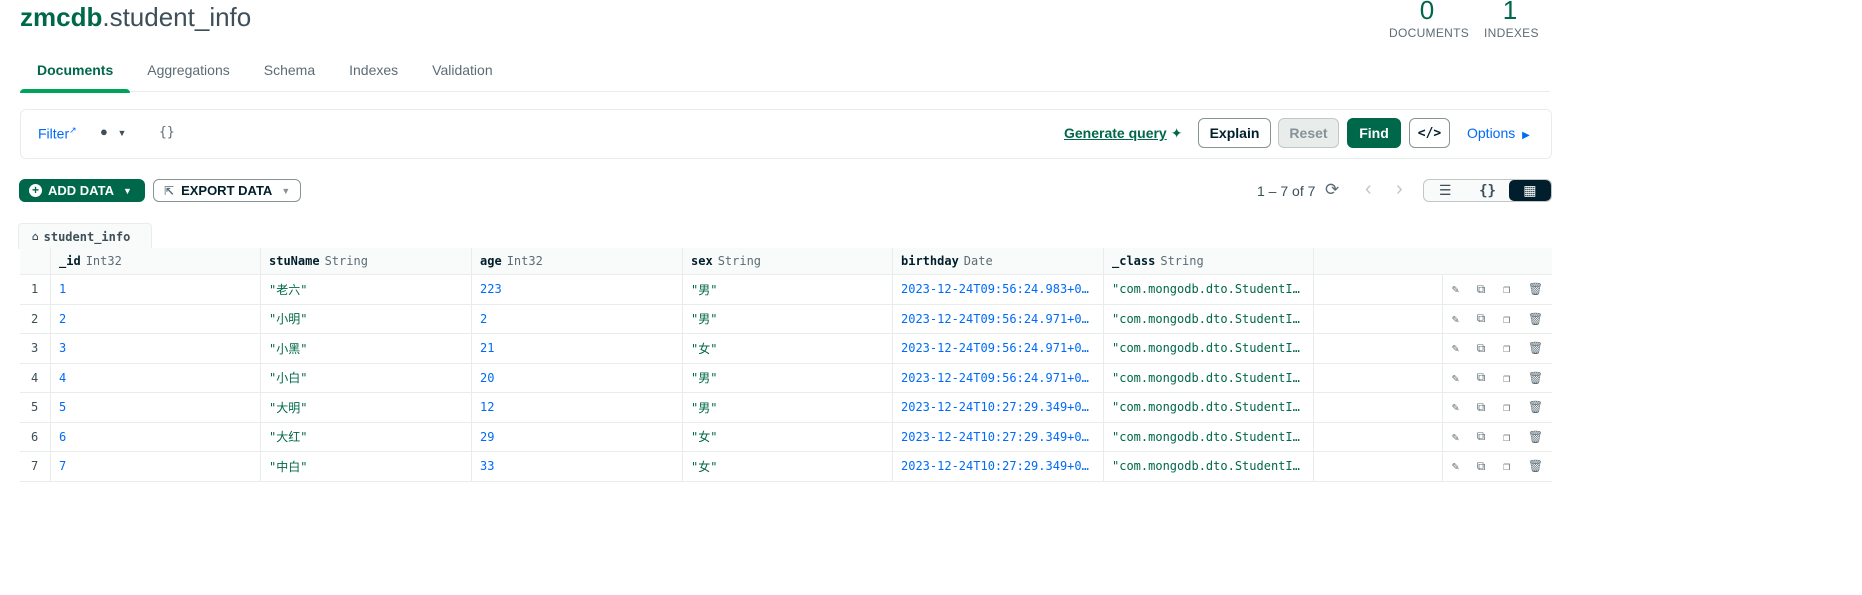 The image size is (1862, 595). What do you see at coordinates (156, 436) in the screenshot?
I see `cell-id: 6` at bounding box center [156, 436].